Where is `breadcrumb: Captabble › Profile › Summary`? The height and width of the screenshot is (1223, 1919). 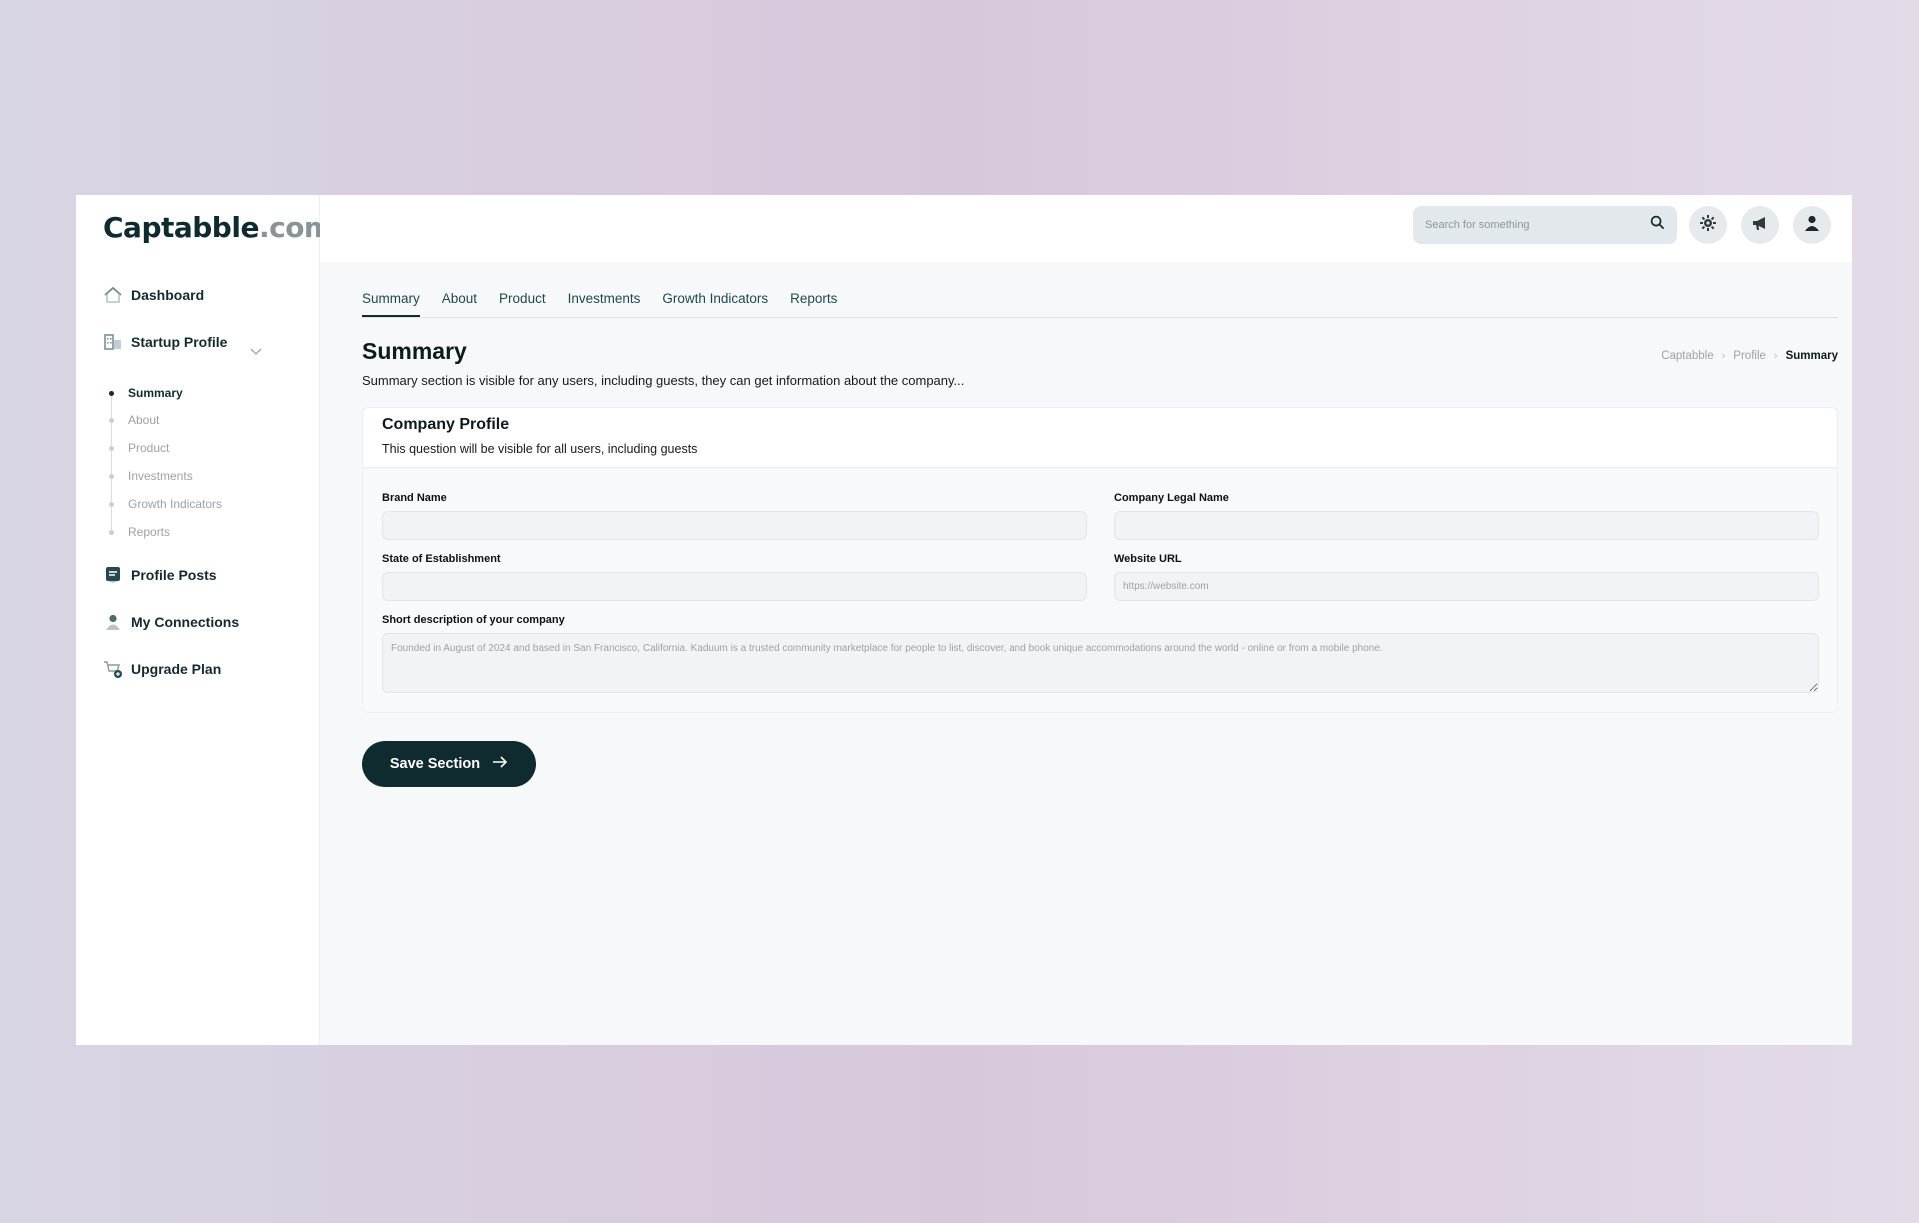
breadcrumb: Captabble › Profile › Summary is located at coordinates (1749, 356).